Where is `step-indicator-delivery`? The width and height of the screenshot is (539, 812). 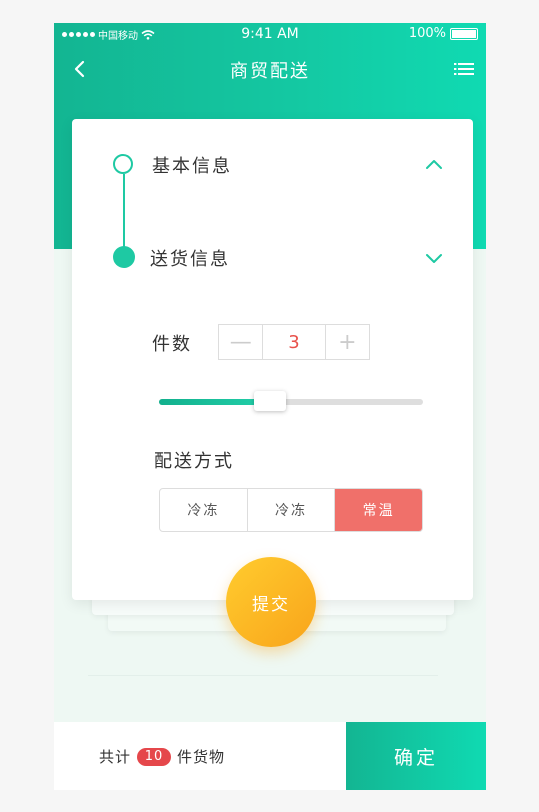 step-indicator-delivery is located at coordinates (124, 257).